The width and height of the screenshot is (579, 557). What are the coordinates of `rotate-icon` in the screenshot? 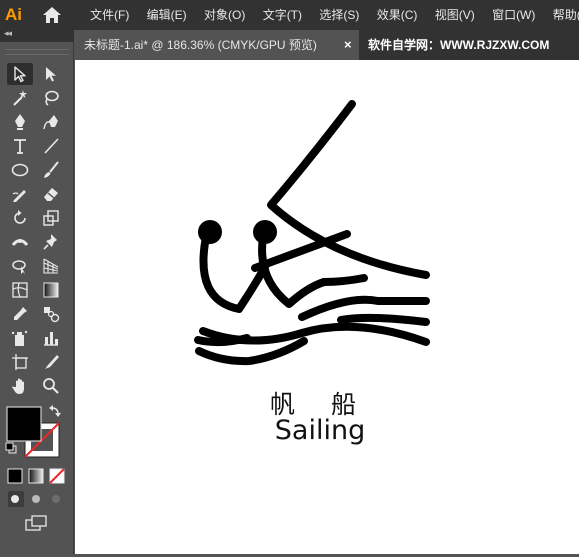 It's located at (20, 217).